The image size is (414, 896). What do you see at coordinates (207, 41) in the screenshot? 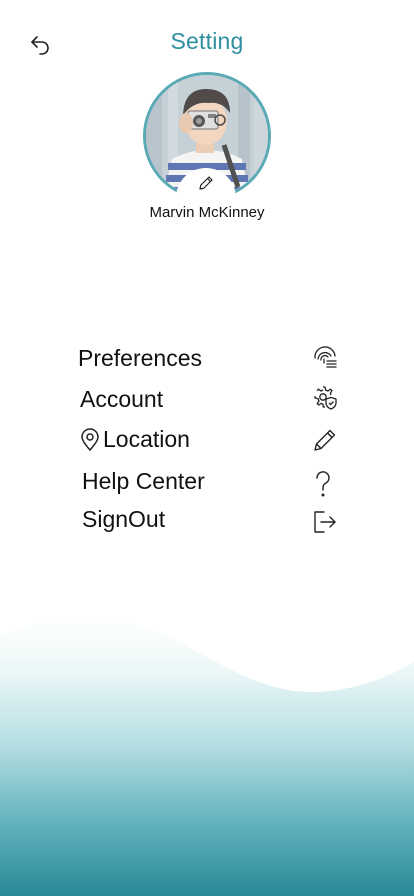
I see `page-title: Setting` at bounding box center [207, 41].